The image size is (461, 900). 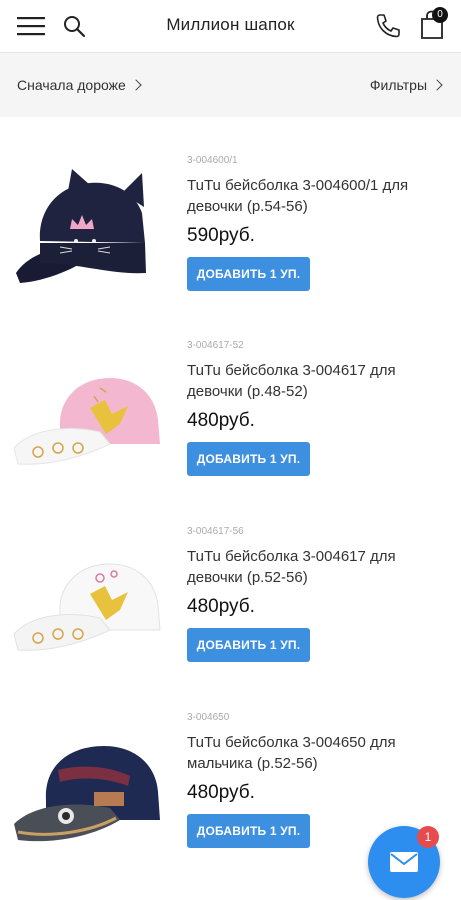 I want to click on sort-button: Сначала дороже, so click(x=79, y=85).